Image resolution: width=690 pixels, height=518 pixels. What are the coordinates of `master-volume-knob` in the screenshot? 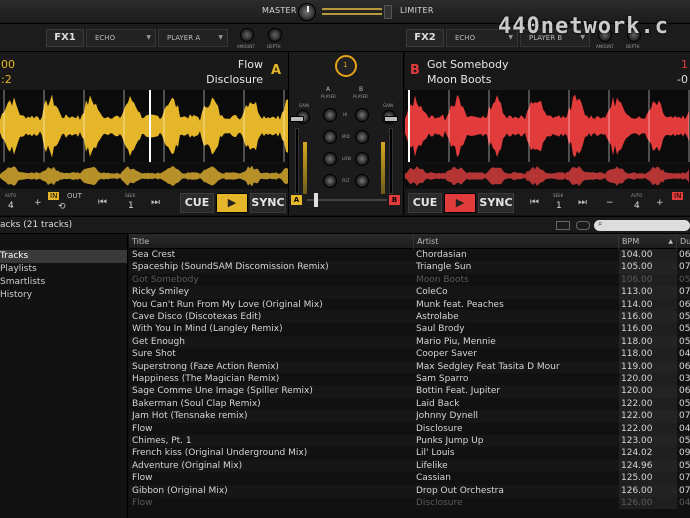 It's located at (307, 12).